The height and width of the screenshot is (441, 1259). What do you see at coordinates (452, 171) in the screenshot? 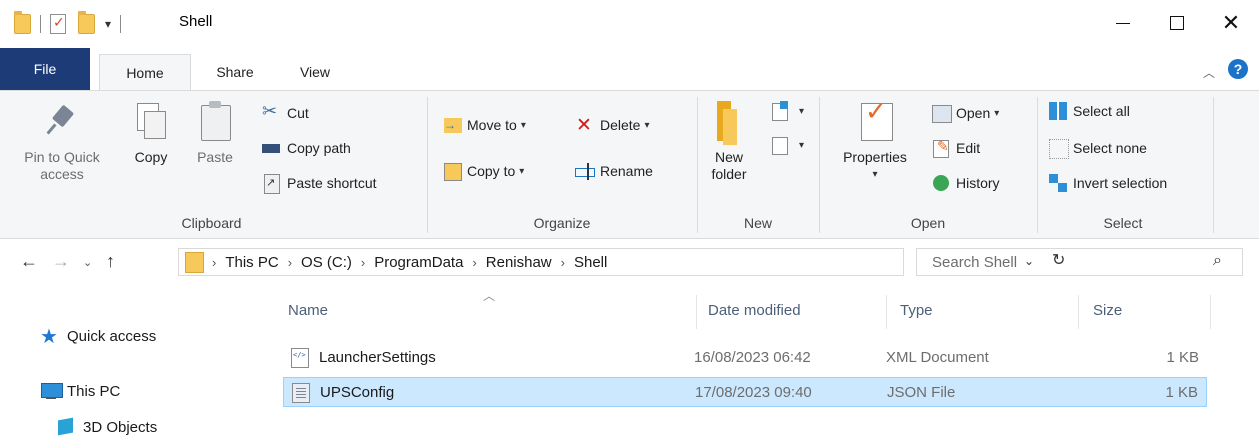
I see `copy-to-icon` at bounding box center [452, 171].